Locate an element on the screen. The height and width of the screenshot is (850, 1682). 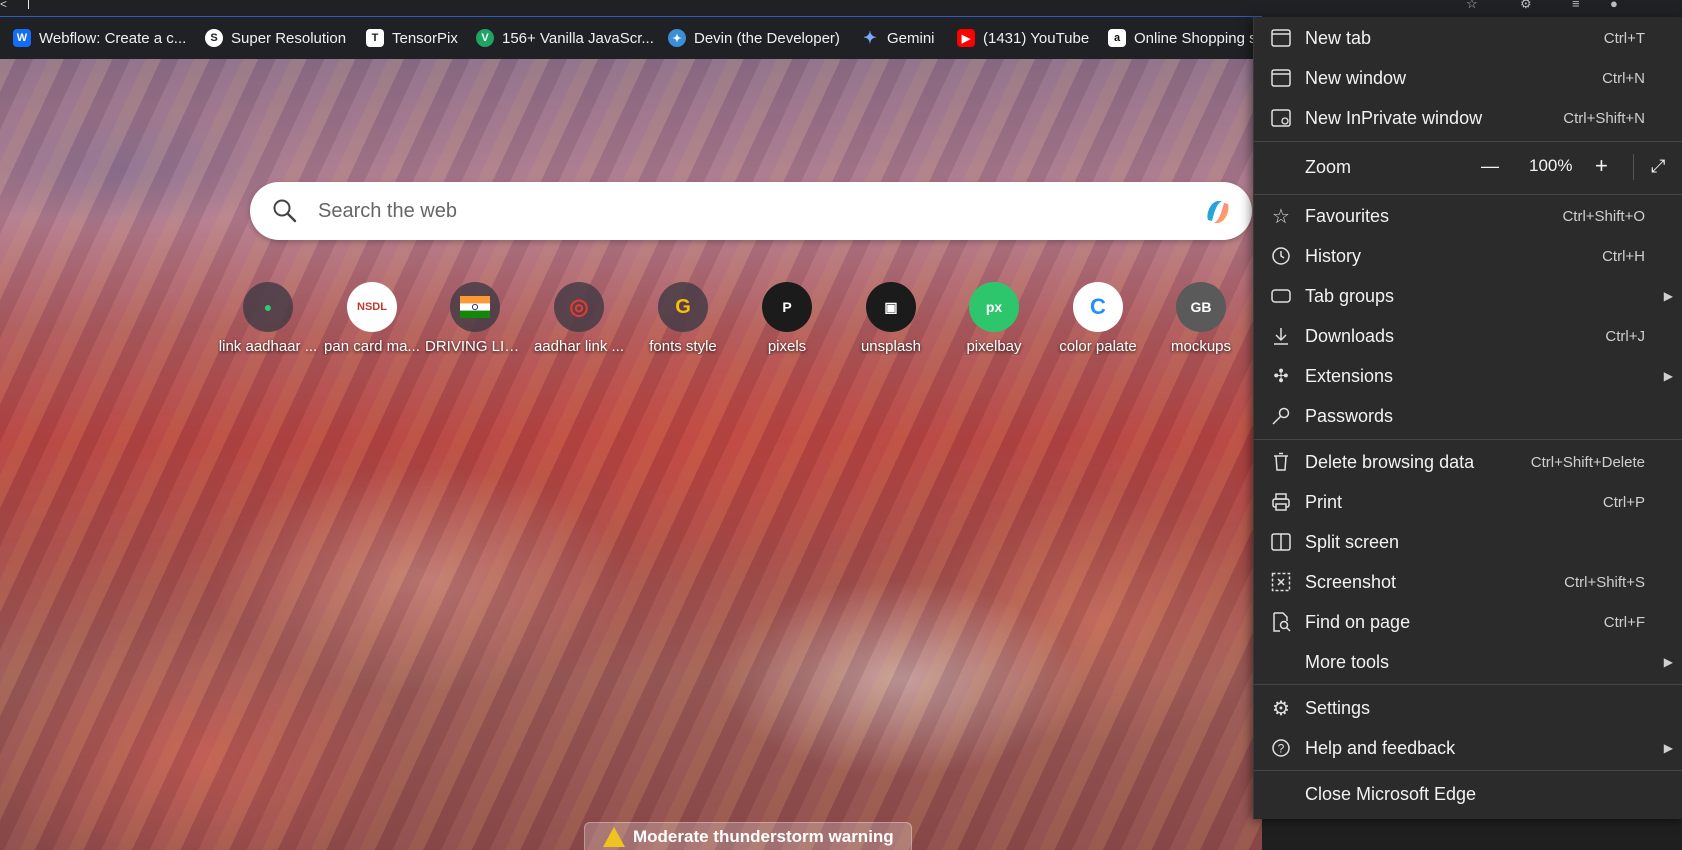
printer-icon is located at coordinates (1281, 502).